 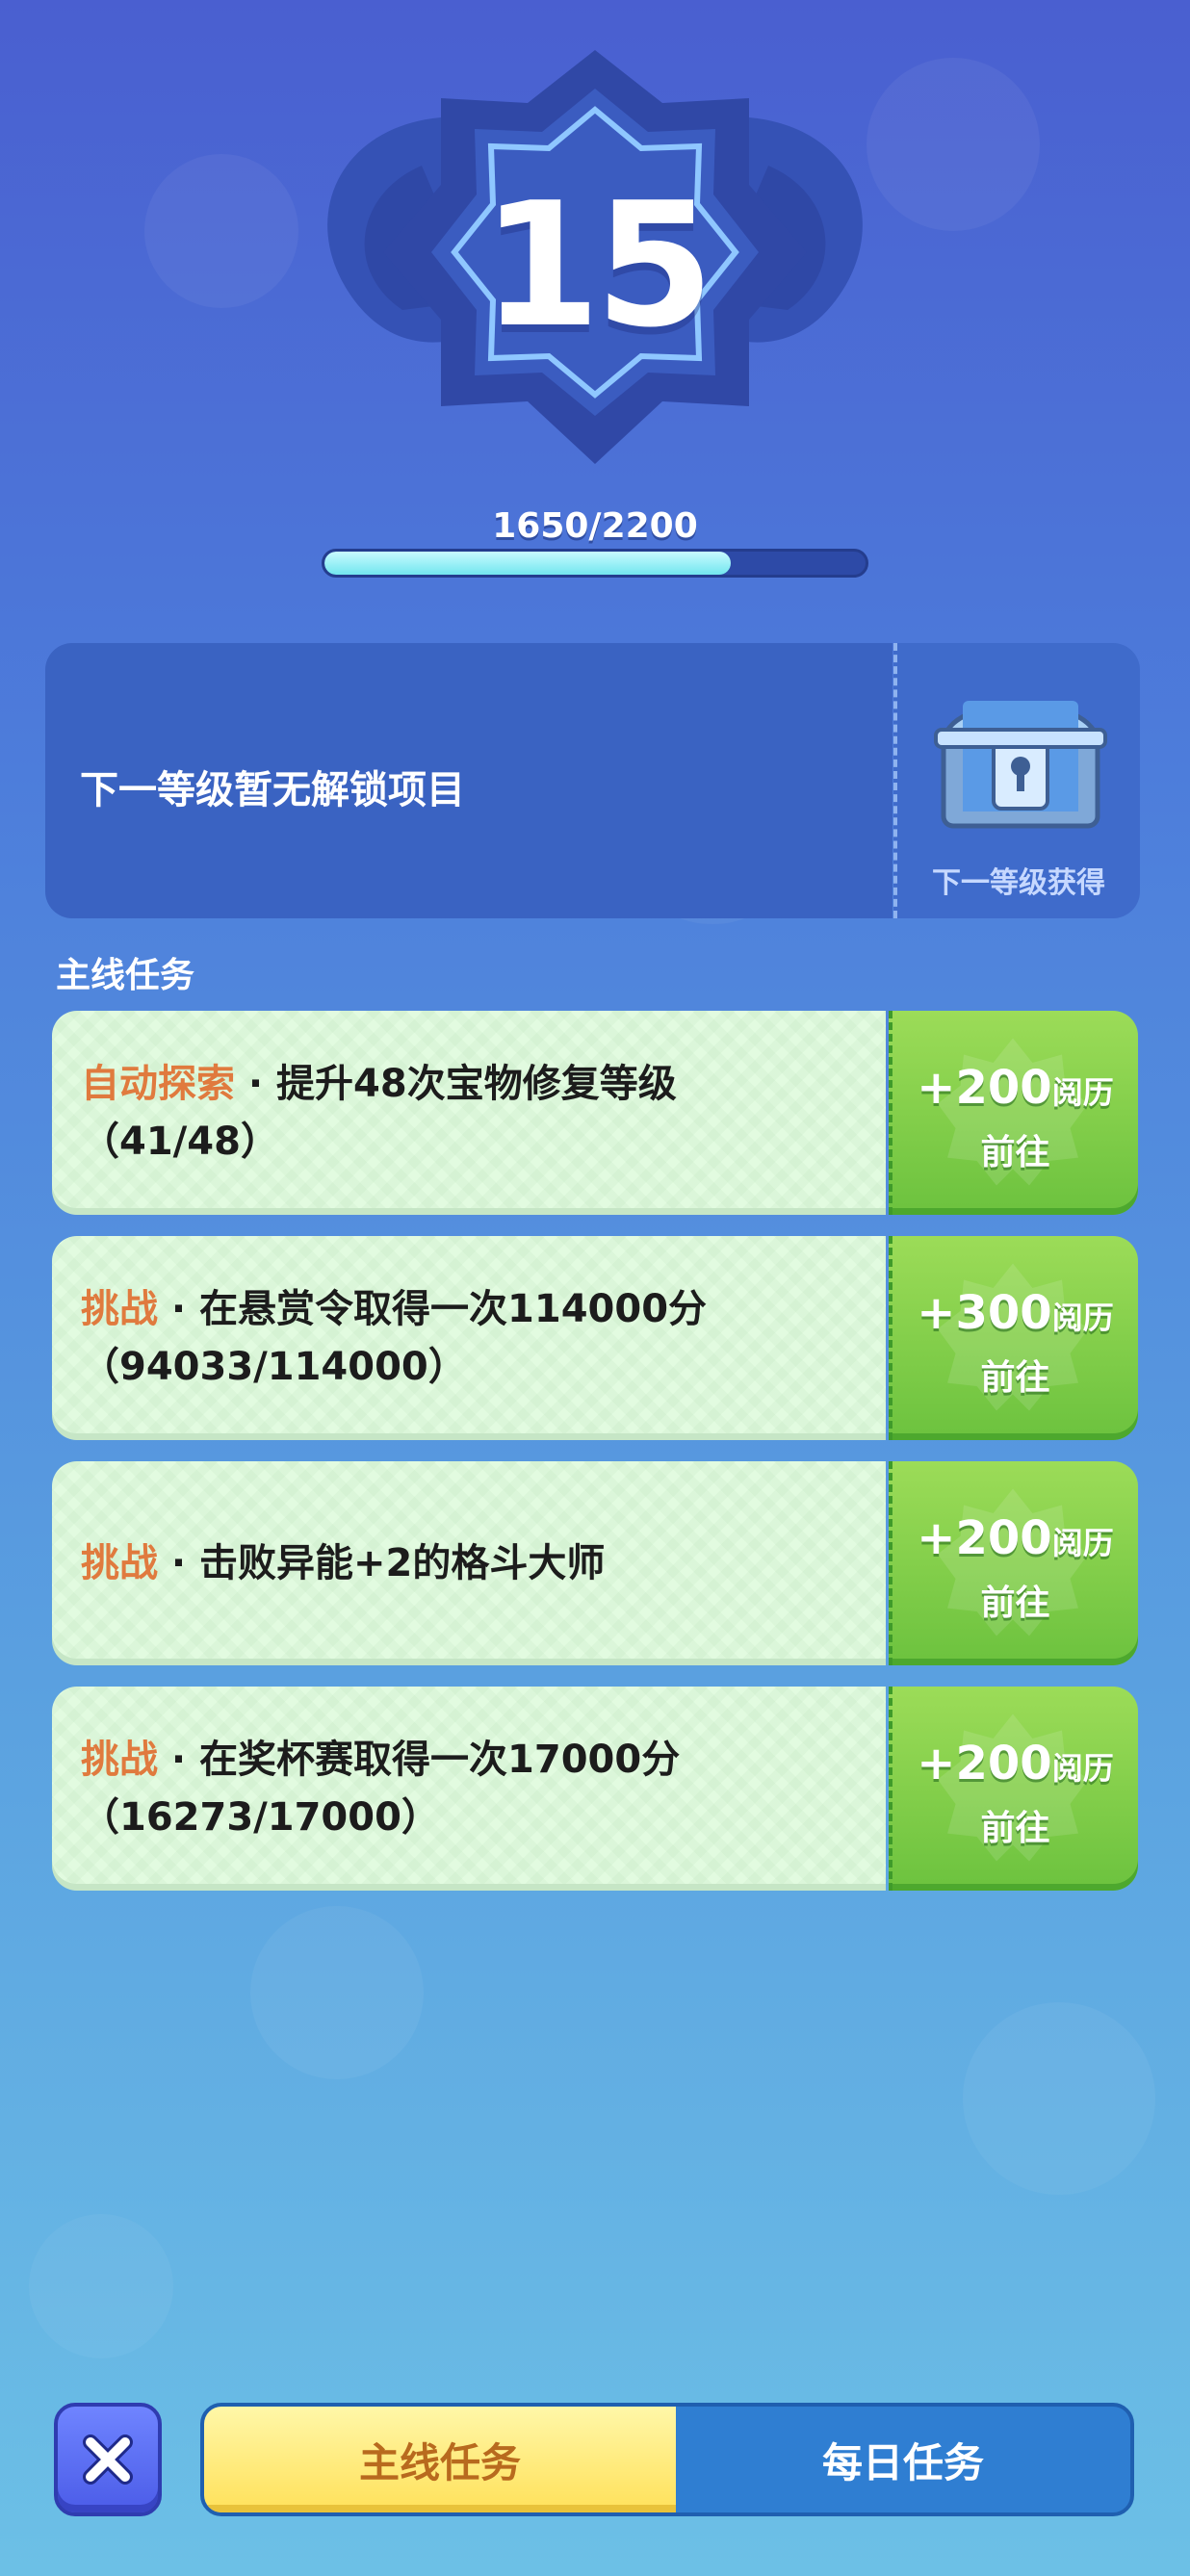 What do you see at coordinates (527, 563) in the screenshot?
I see `xp-progress-fill` at bounding box center [527, 563].